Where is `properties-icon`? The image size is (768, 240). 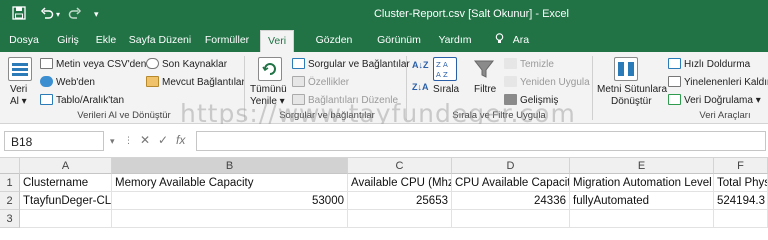
properties-icon is located at coordinates (298, 81).